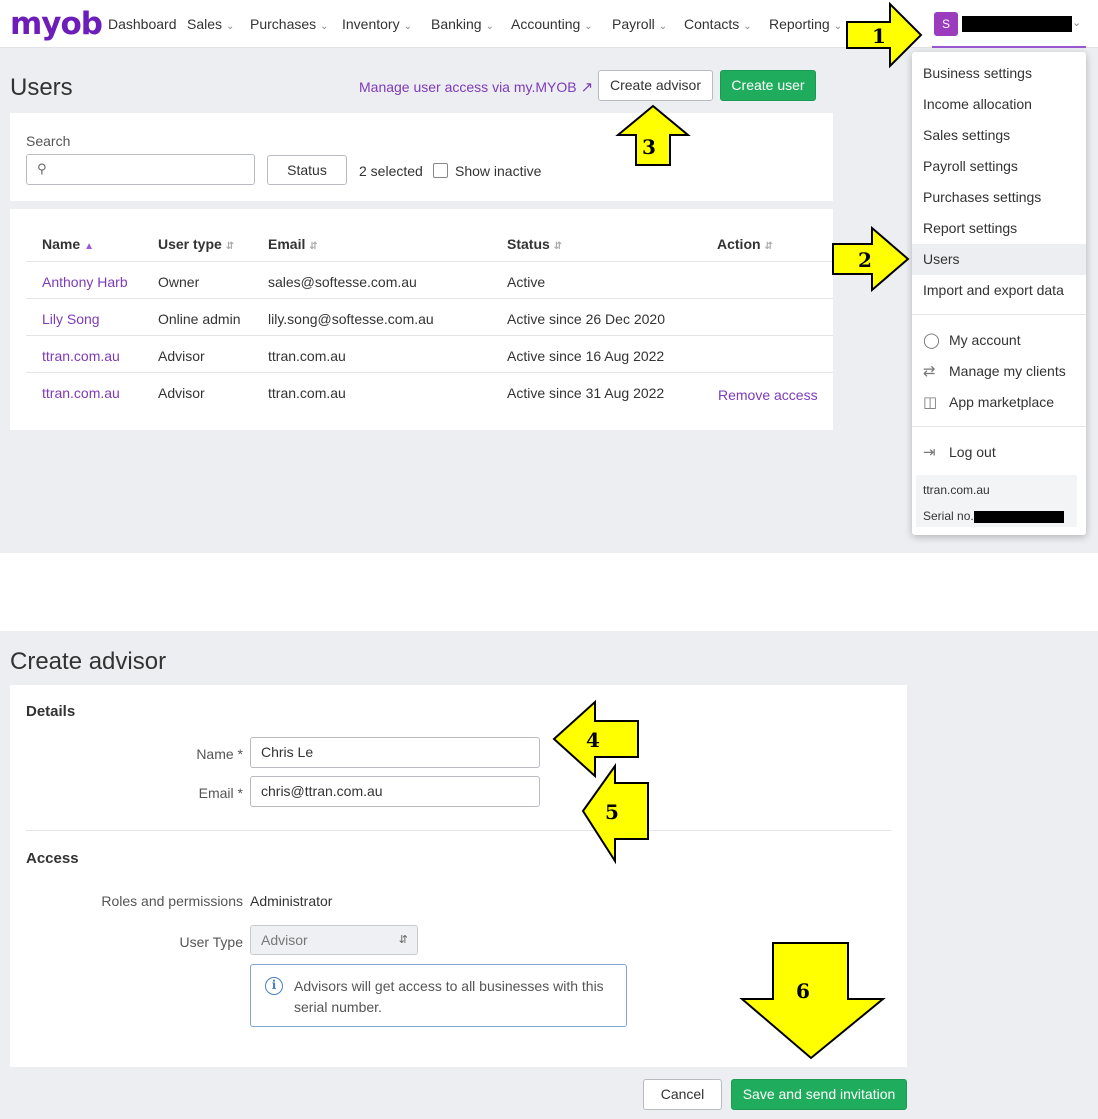  What do you see at coordinates (653, 136) in the screenshot?
I see `annotation-arrow-3: 3` at bounding box center [653, 136].